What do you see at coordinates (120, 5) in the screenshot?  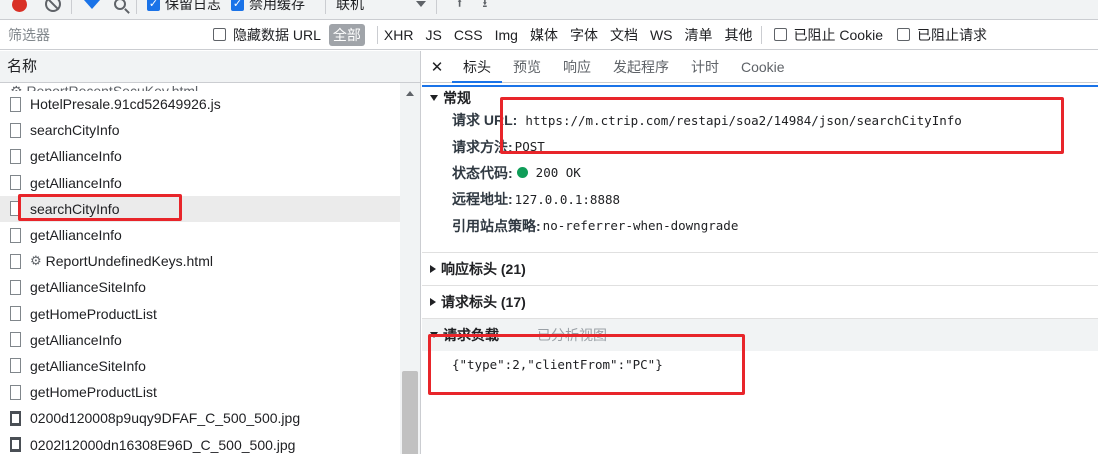 I see `search-icon` at bounding box center [120, 5].